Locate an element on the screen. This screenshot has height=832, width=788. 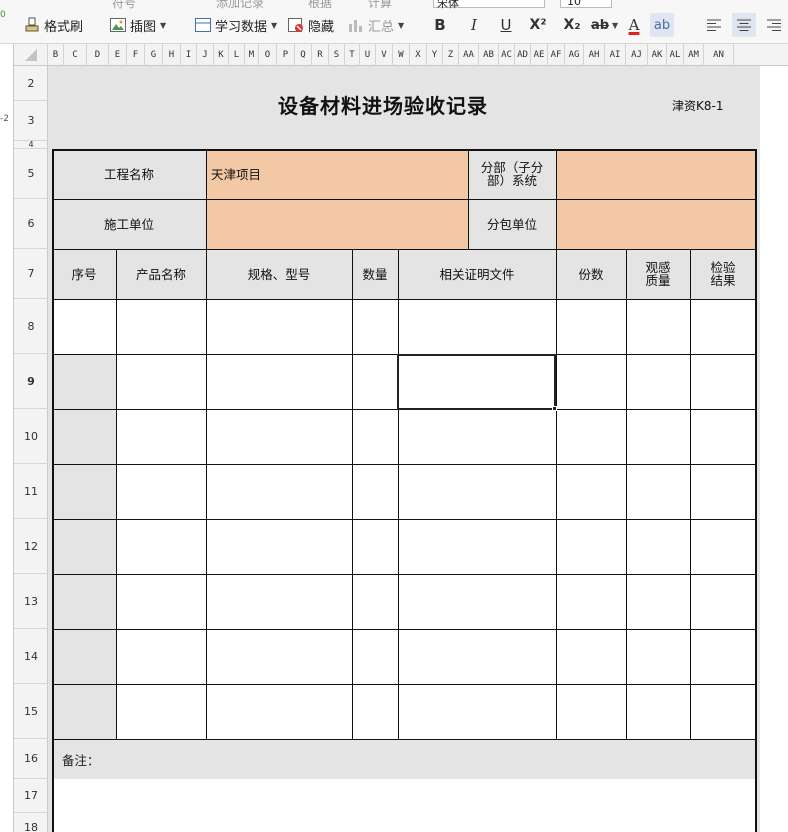
row-header: 13 is located at coordinates (31, 601).